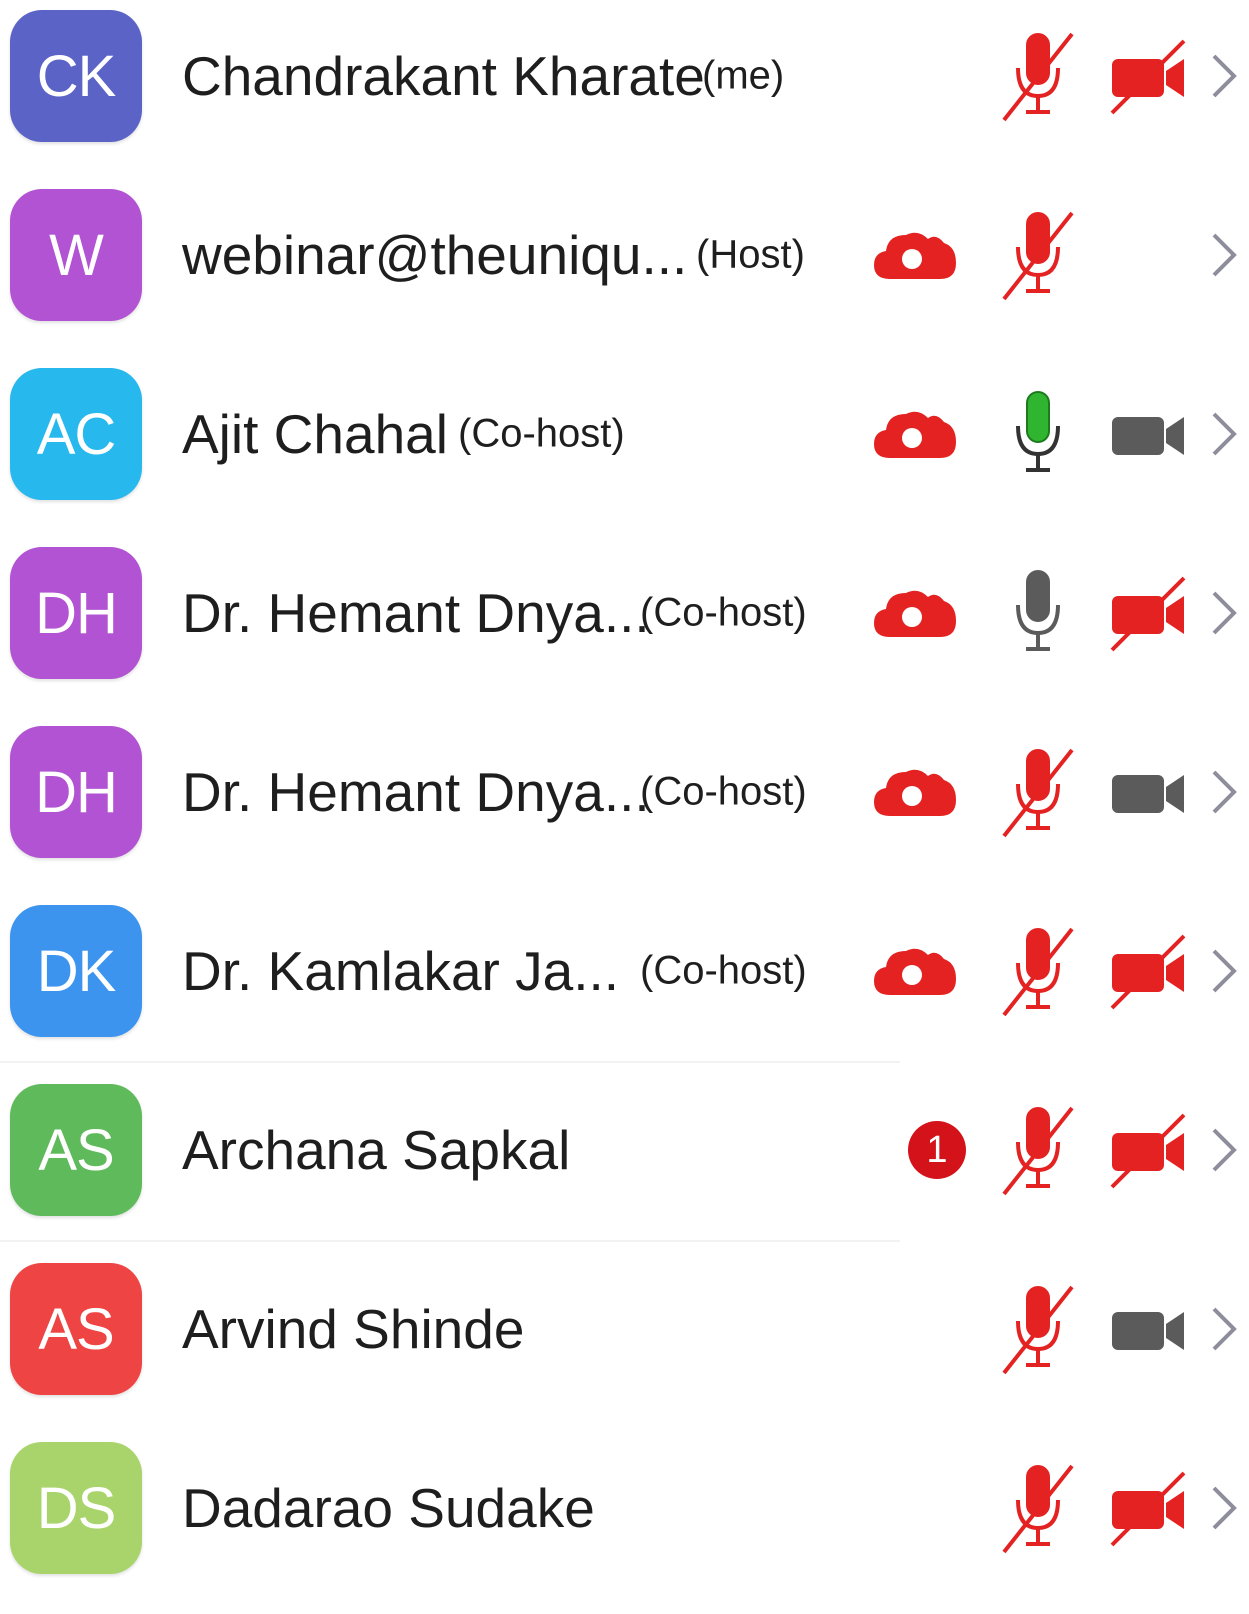 This screenshot has height=1614, width=1249. What do you see at coordinates (1038, 434) in the screenshot?
I see `mic-active-icon` at bounding box center [1038, 434].